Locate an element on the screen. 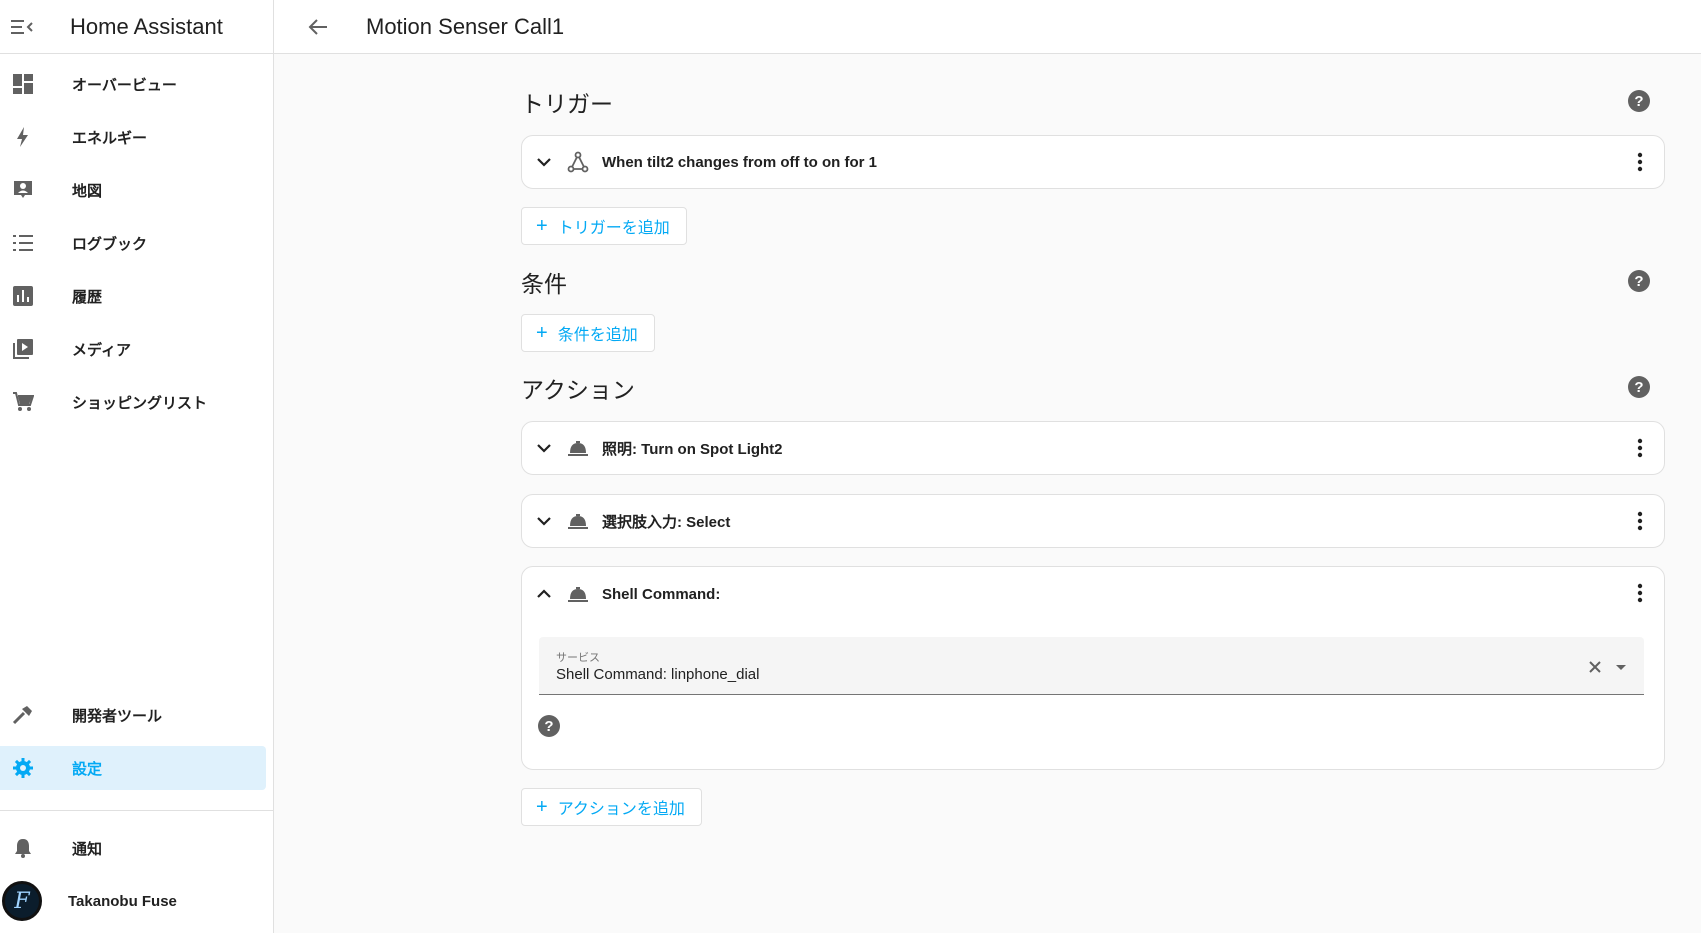  action-label: 照明: Turn on Spot Light2 is located at coordinates (692, 449).